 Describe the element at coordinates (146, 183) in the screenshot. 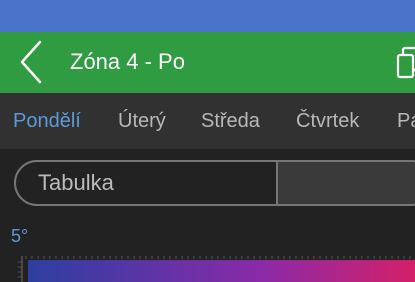

I see `segment-table: Tabulka` at that location.